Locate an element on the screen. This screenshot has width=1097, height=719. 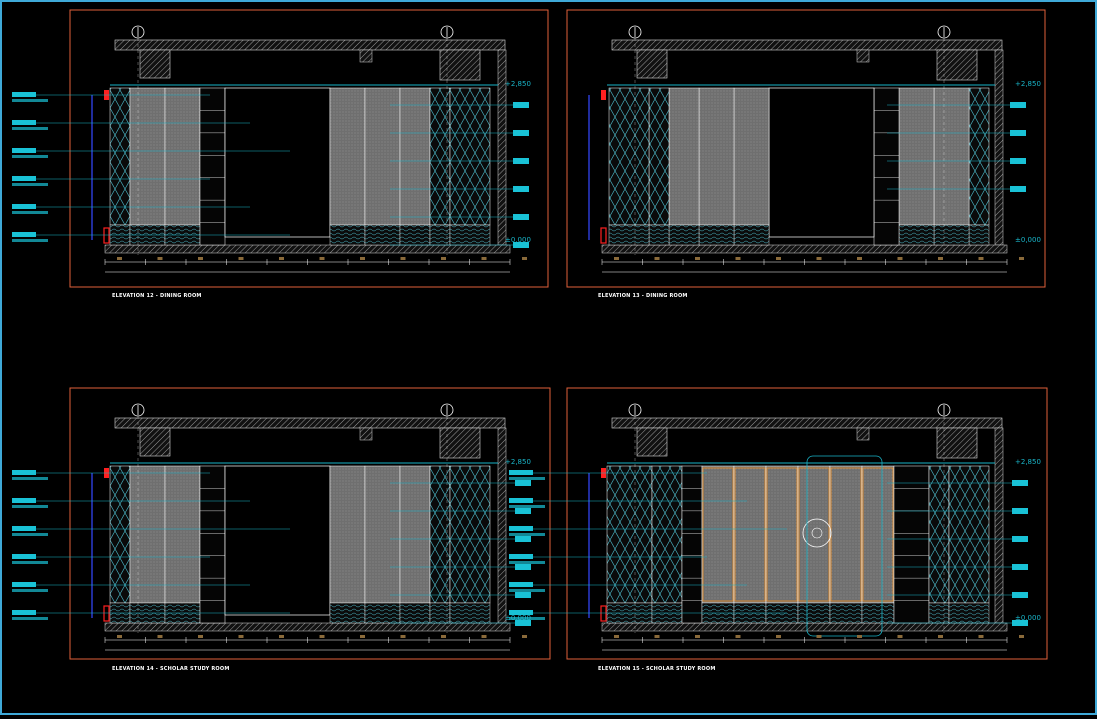
level-mark-floor: ±0,000 is located at coordinates (1028, 240).